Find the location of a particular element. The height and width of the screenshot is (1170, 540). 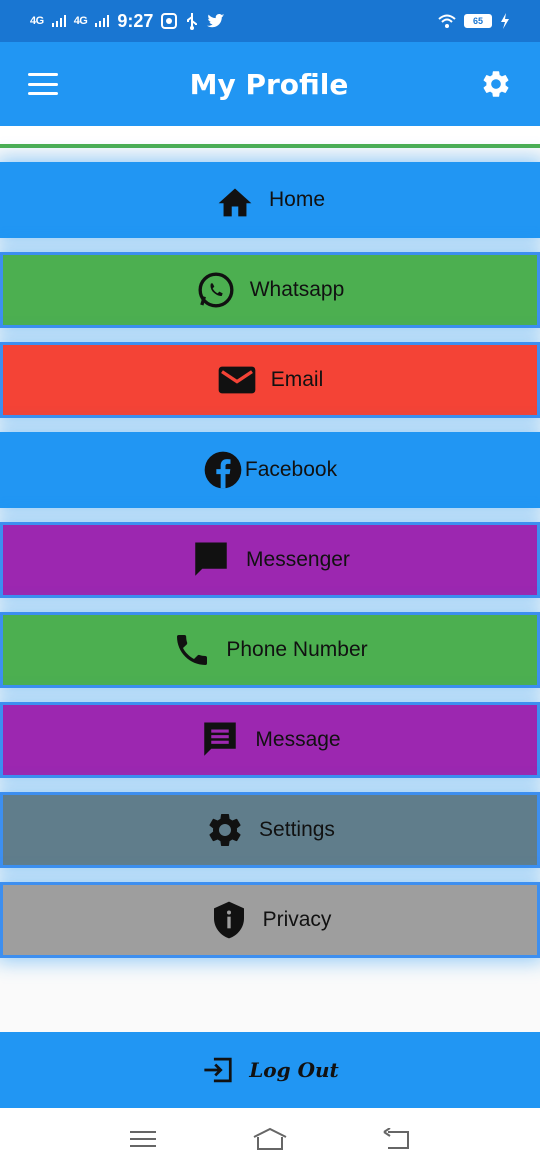

chat-icon is located at coordinates (211, 560).